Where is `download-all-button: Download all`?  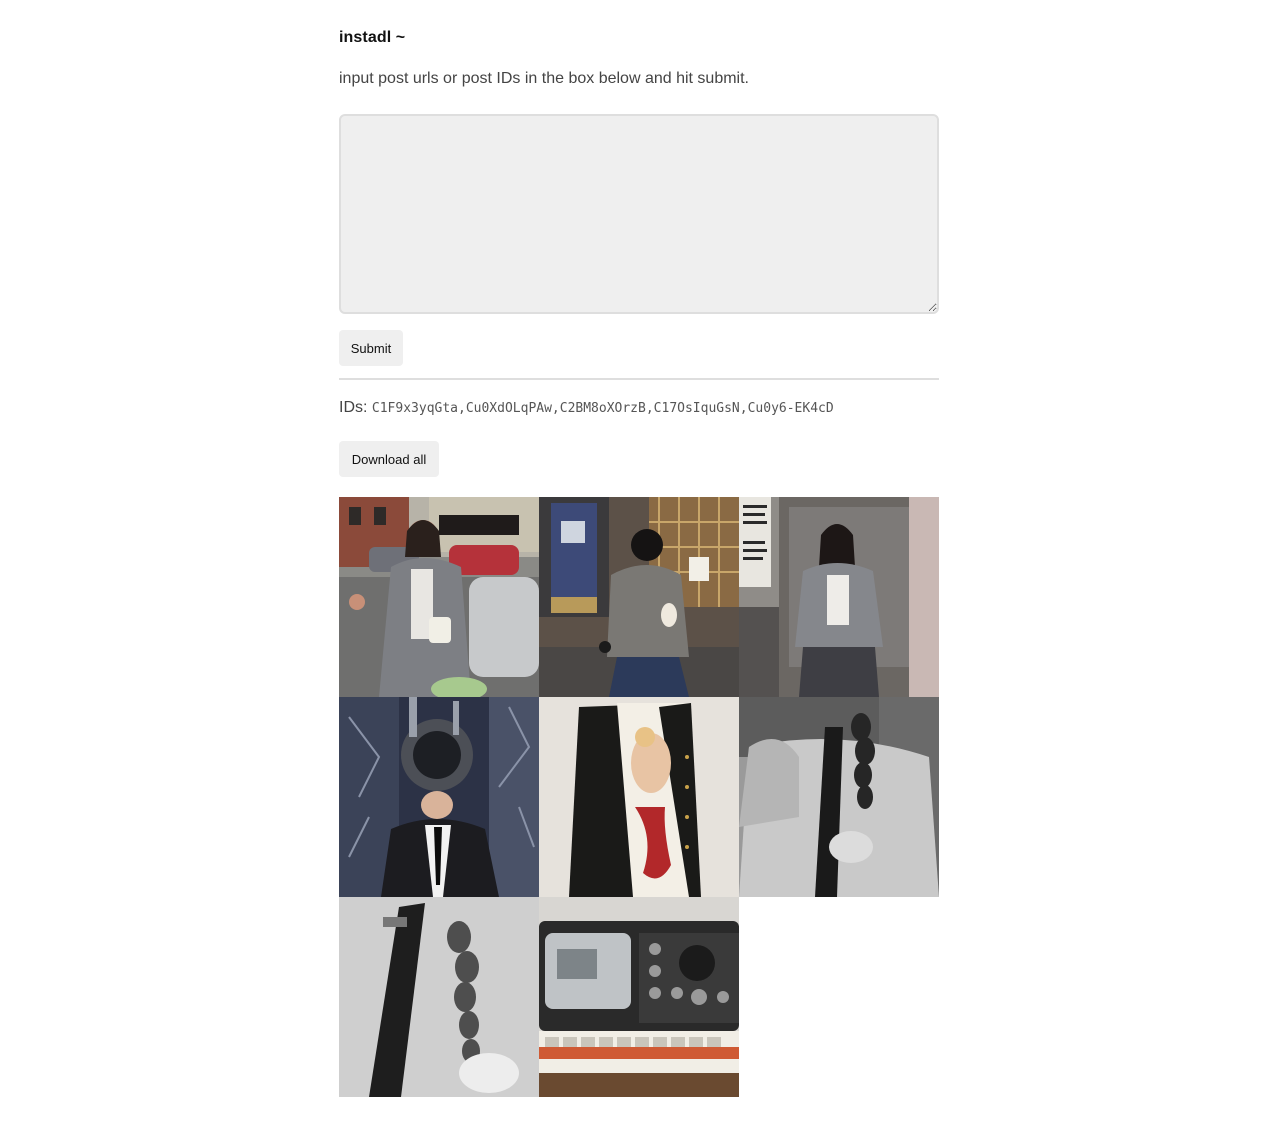 download-all-button: Download all is located at coordinates (389, 459).